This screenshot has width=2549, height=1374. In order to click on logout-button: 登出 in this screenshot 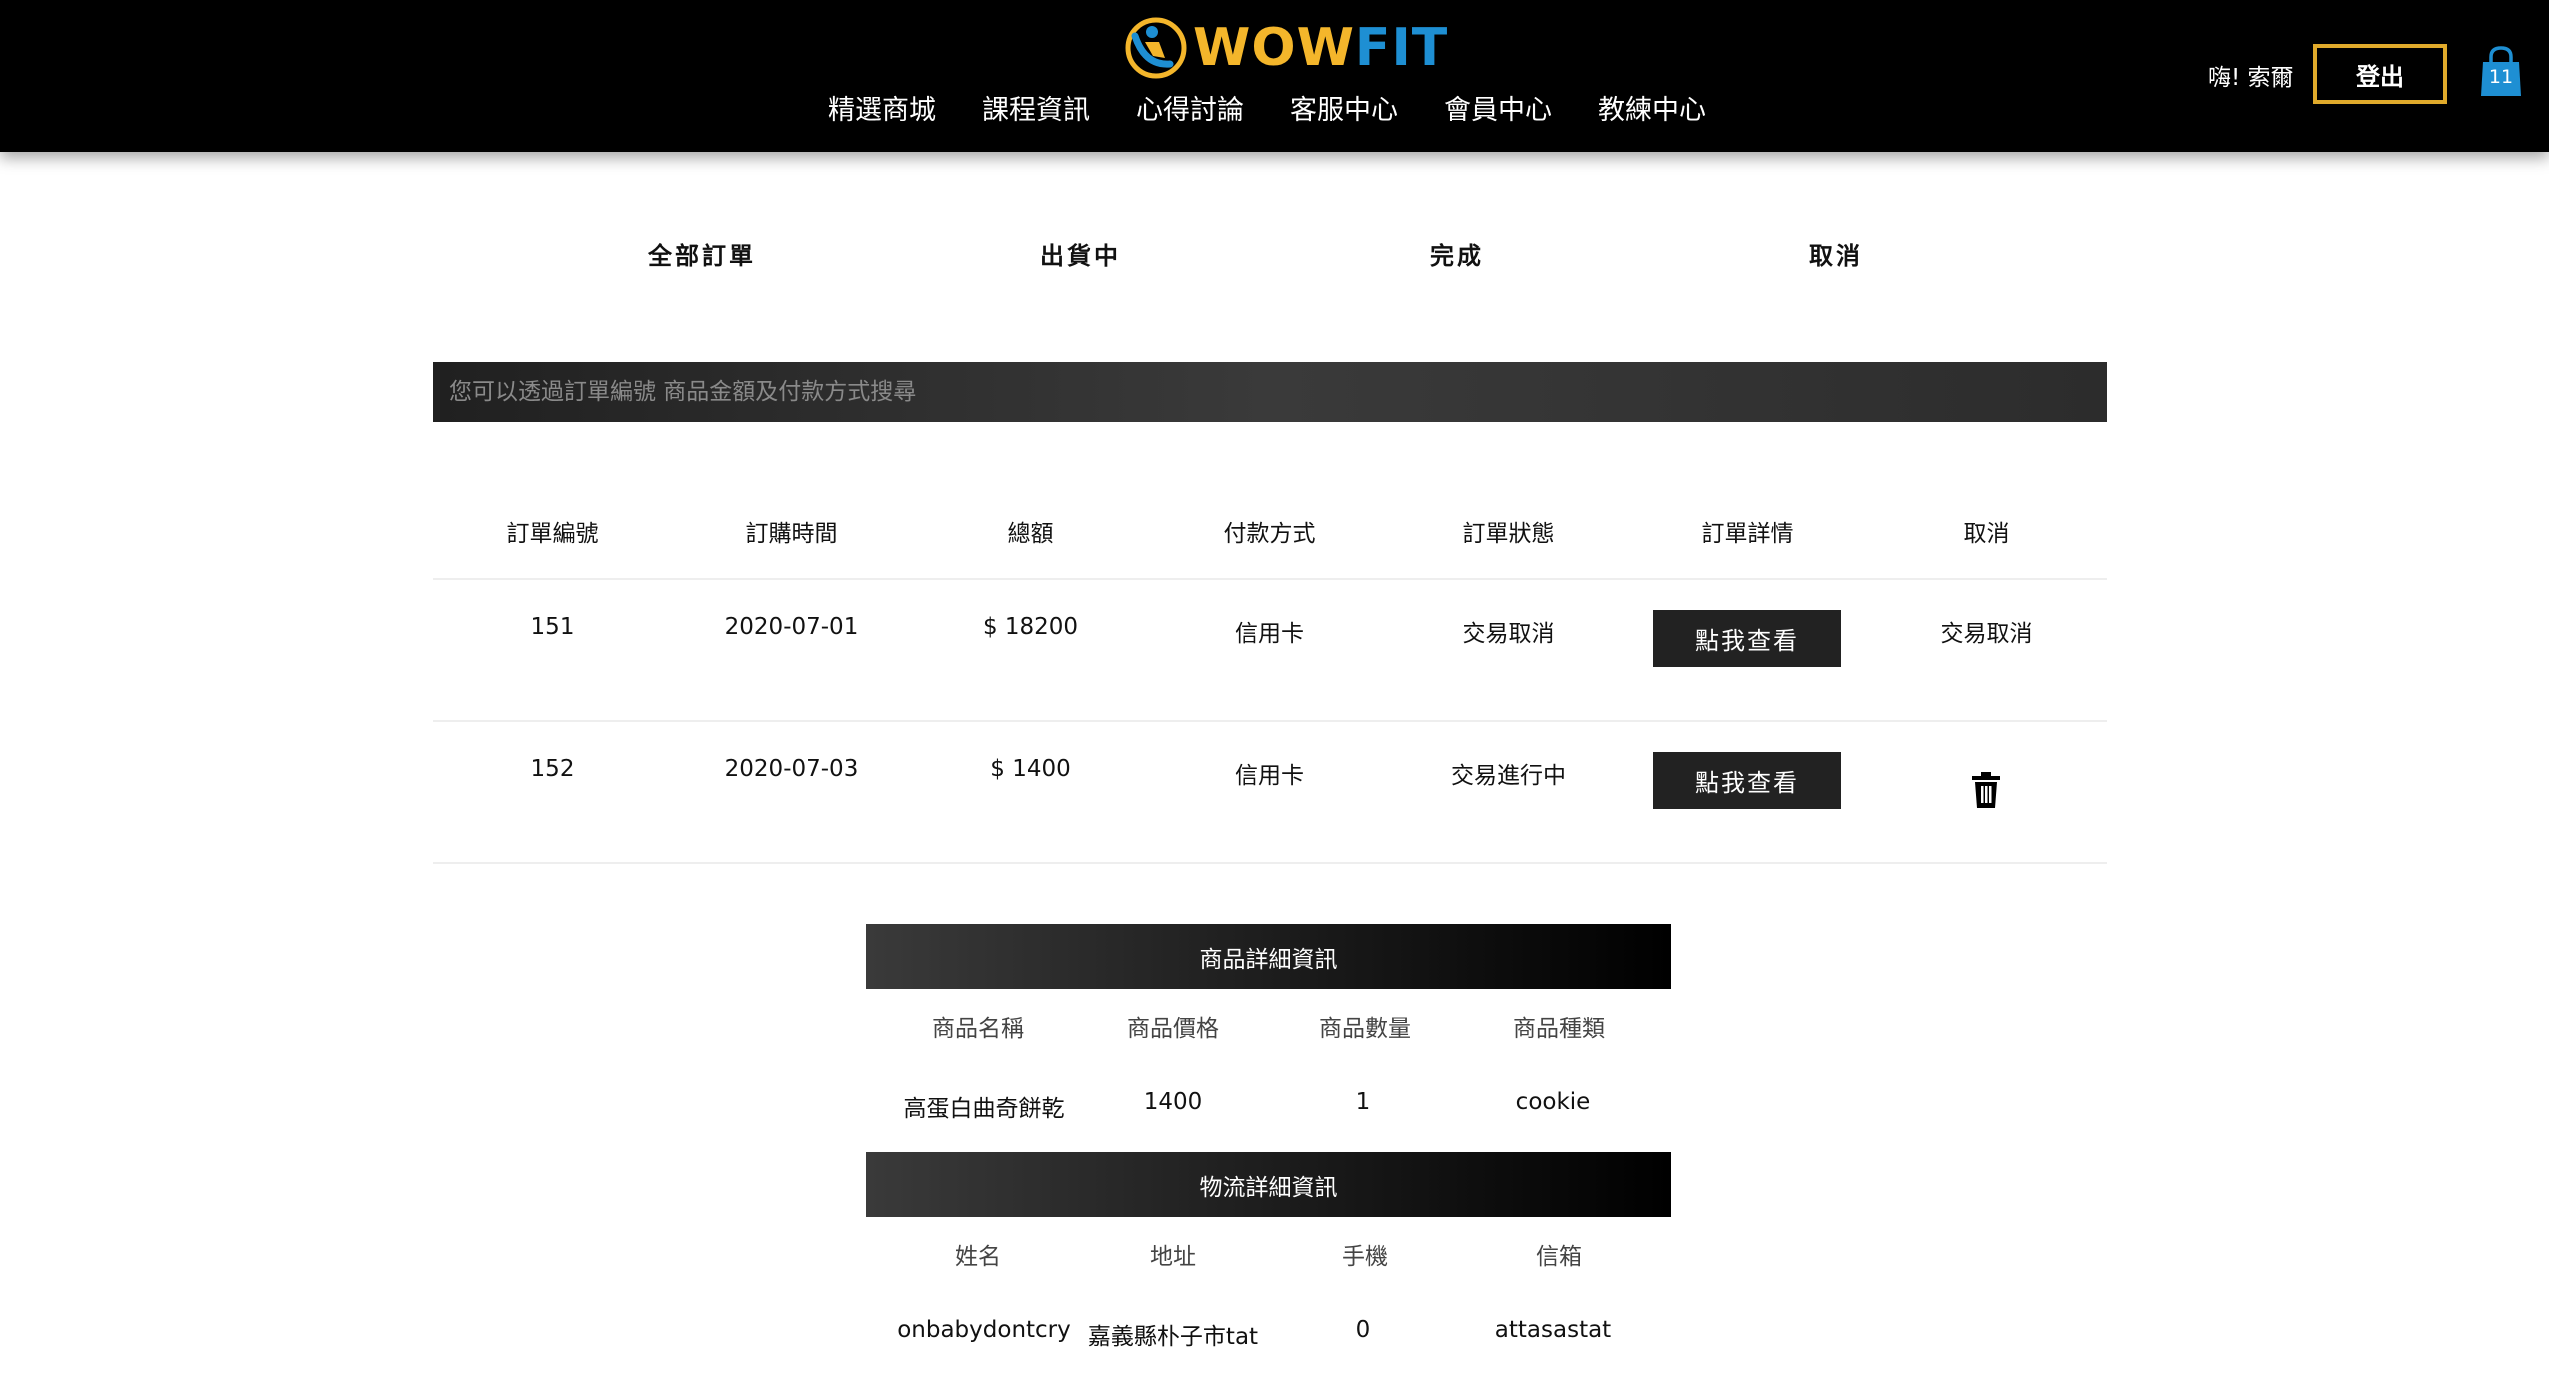, I will do `click(2380, 74)`.